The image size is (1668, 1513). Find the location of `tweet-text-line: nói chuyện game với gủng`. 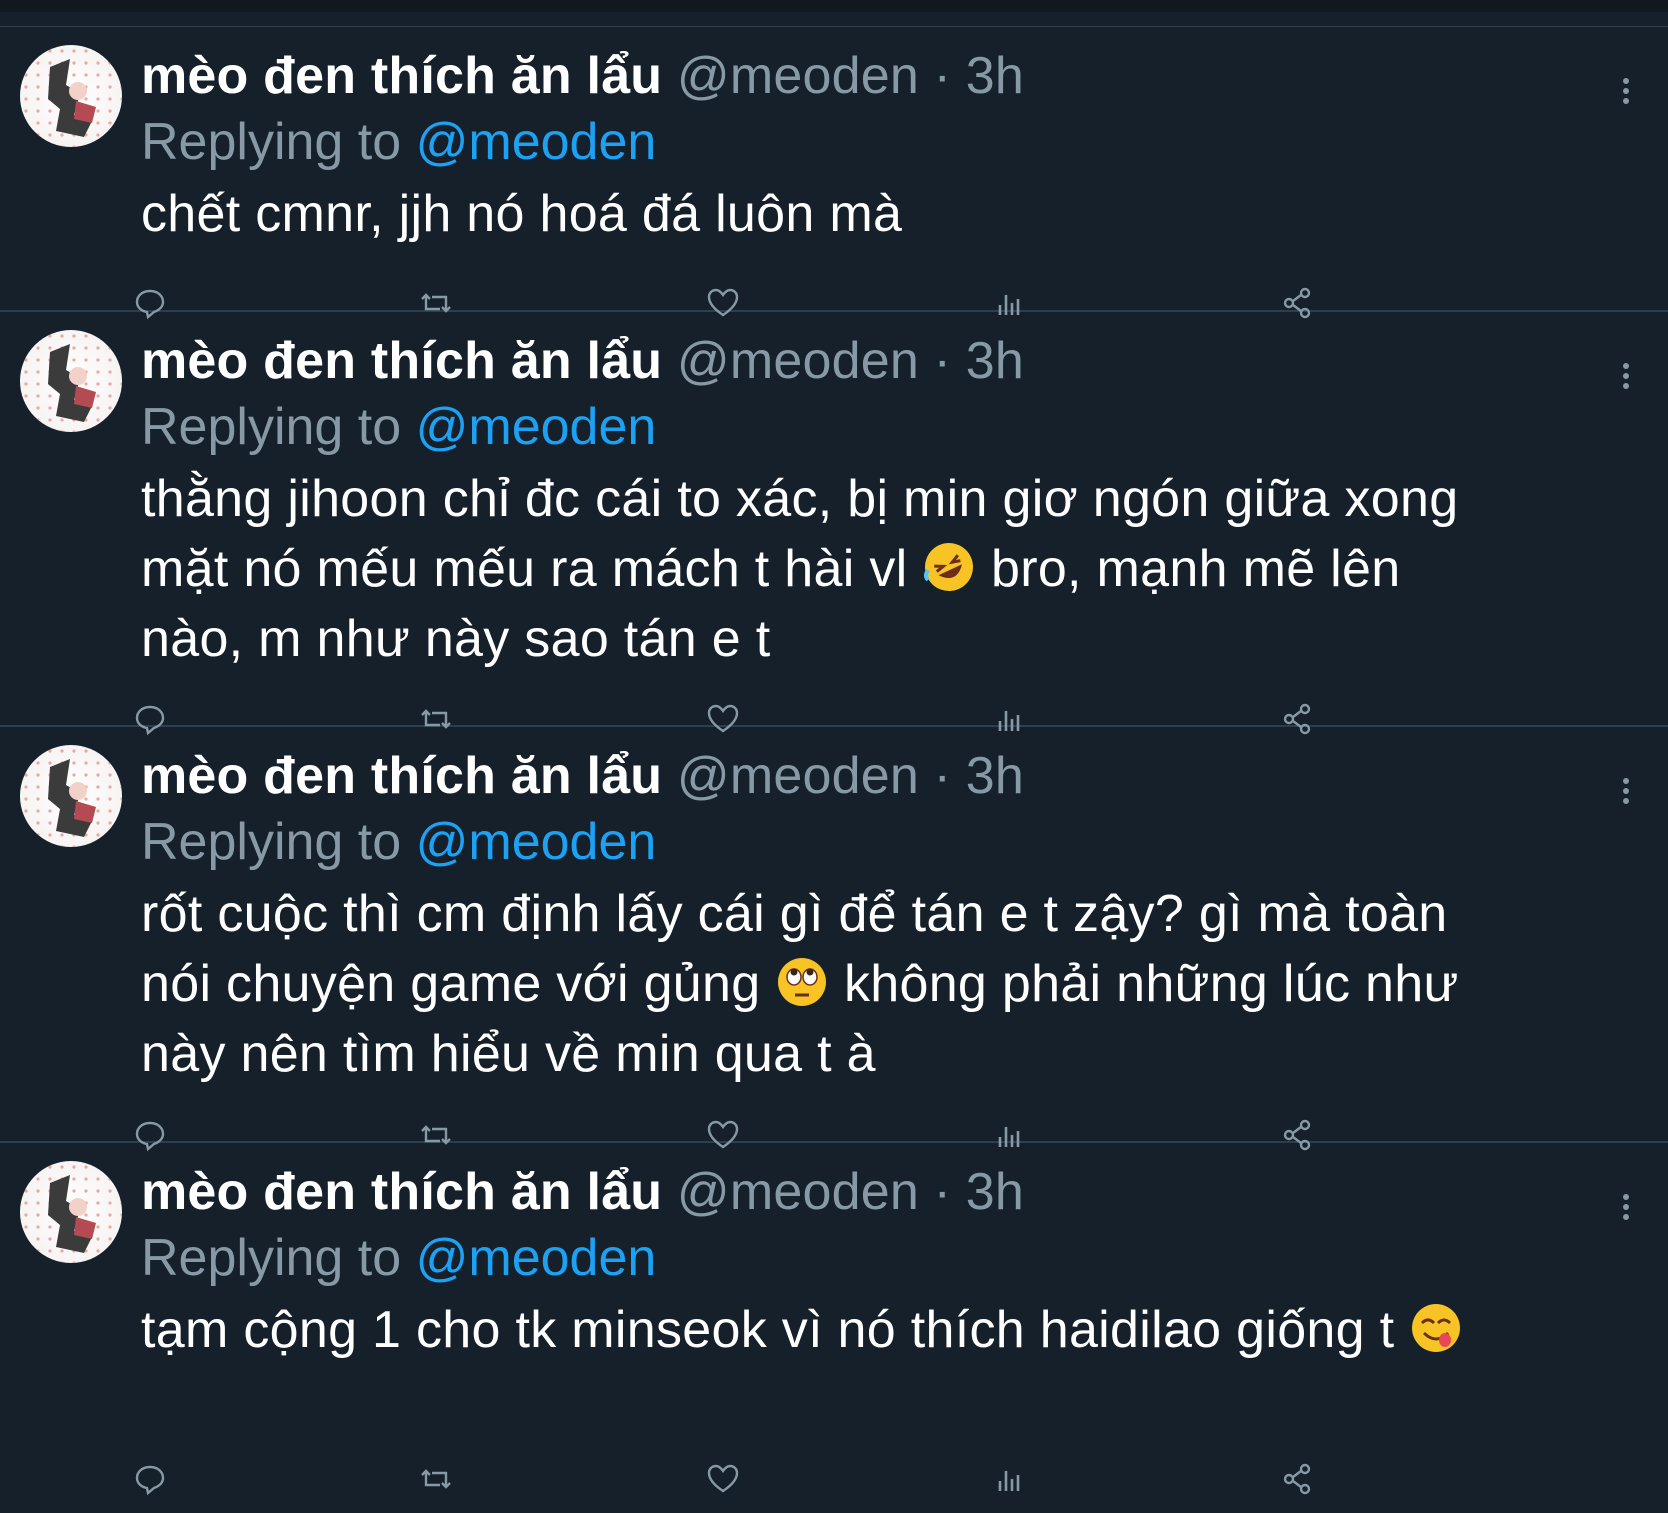

tweet-text-line: nói chuyện game với gủng is located at coordinates (458, 984).